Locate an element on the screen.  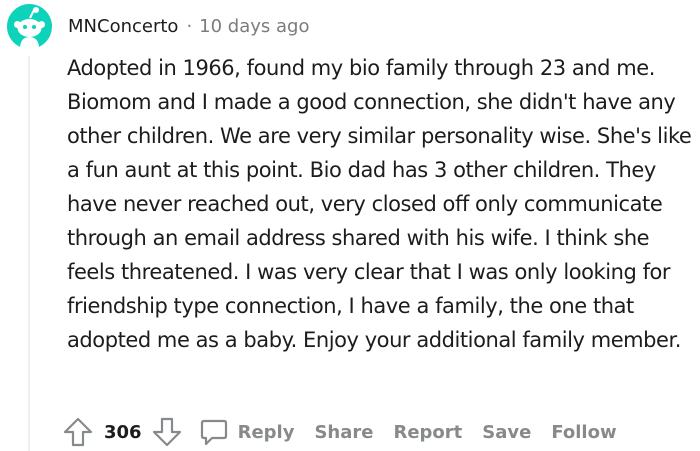
vote-count: 306 is located at coordinates (123, 432).